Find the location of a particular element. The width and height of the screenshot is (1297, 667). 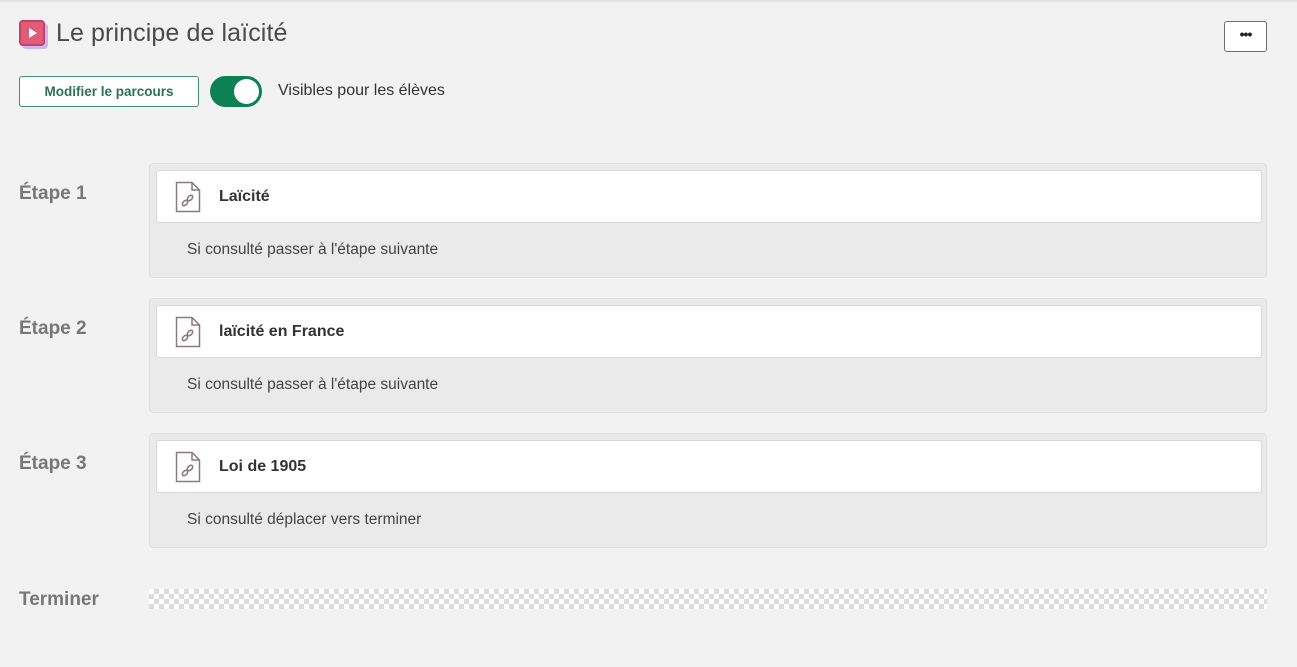

resource-title: Laïcité is located at coordinates (244, 196).